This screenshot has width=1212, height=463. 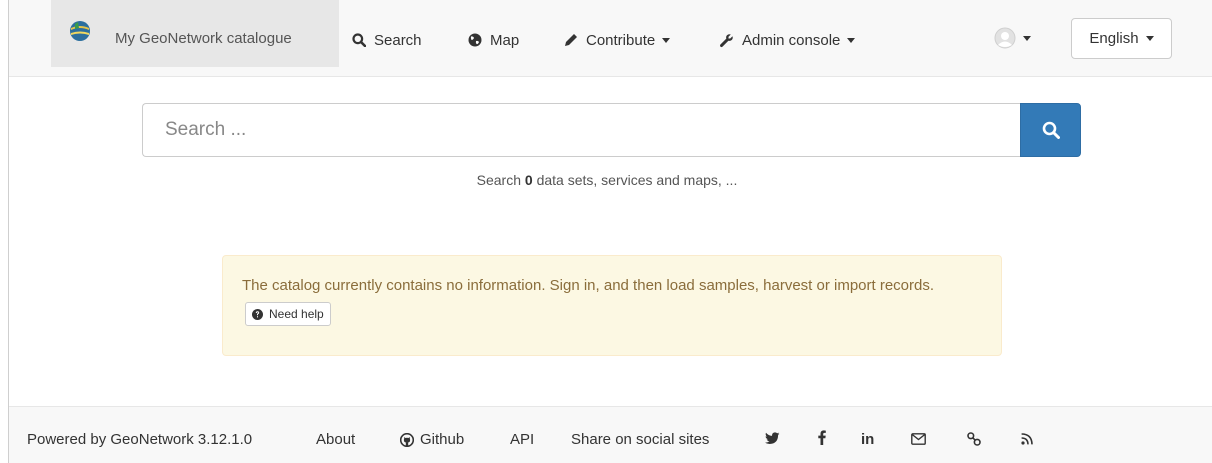 I want to click on geonetwork-logo-icon, so click(x=80, y=31).